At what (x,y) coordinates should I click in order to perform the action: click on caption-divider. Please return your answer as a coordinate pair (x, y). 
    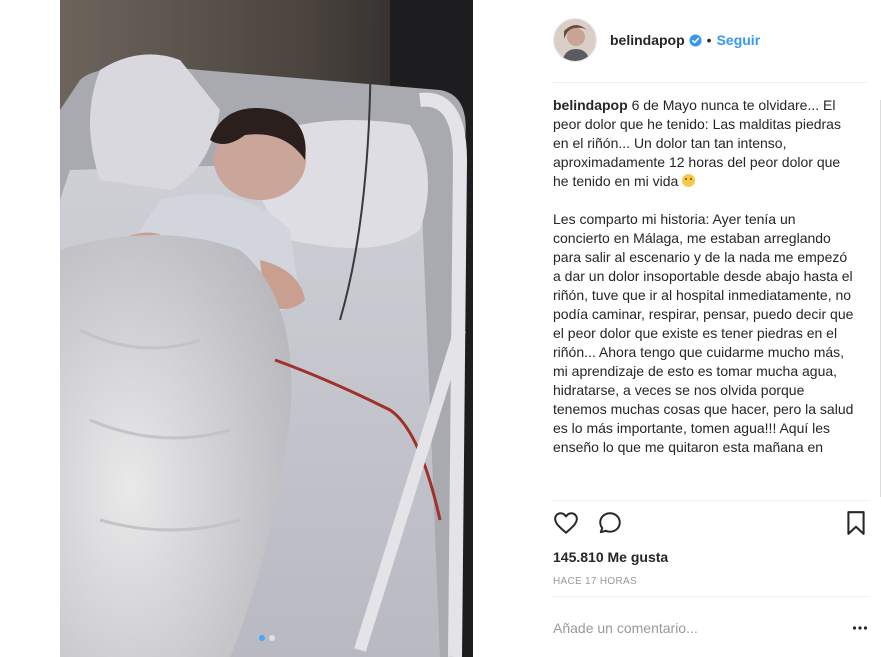
    Looking at the image, I should click on (710, 500).